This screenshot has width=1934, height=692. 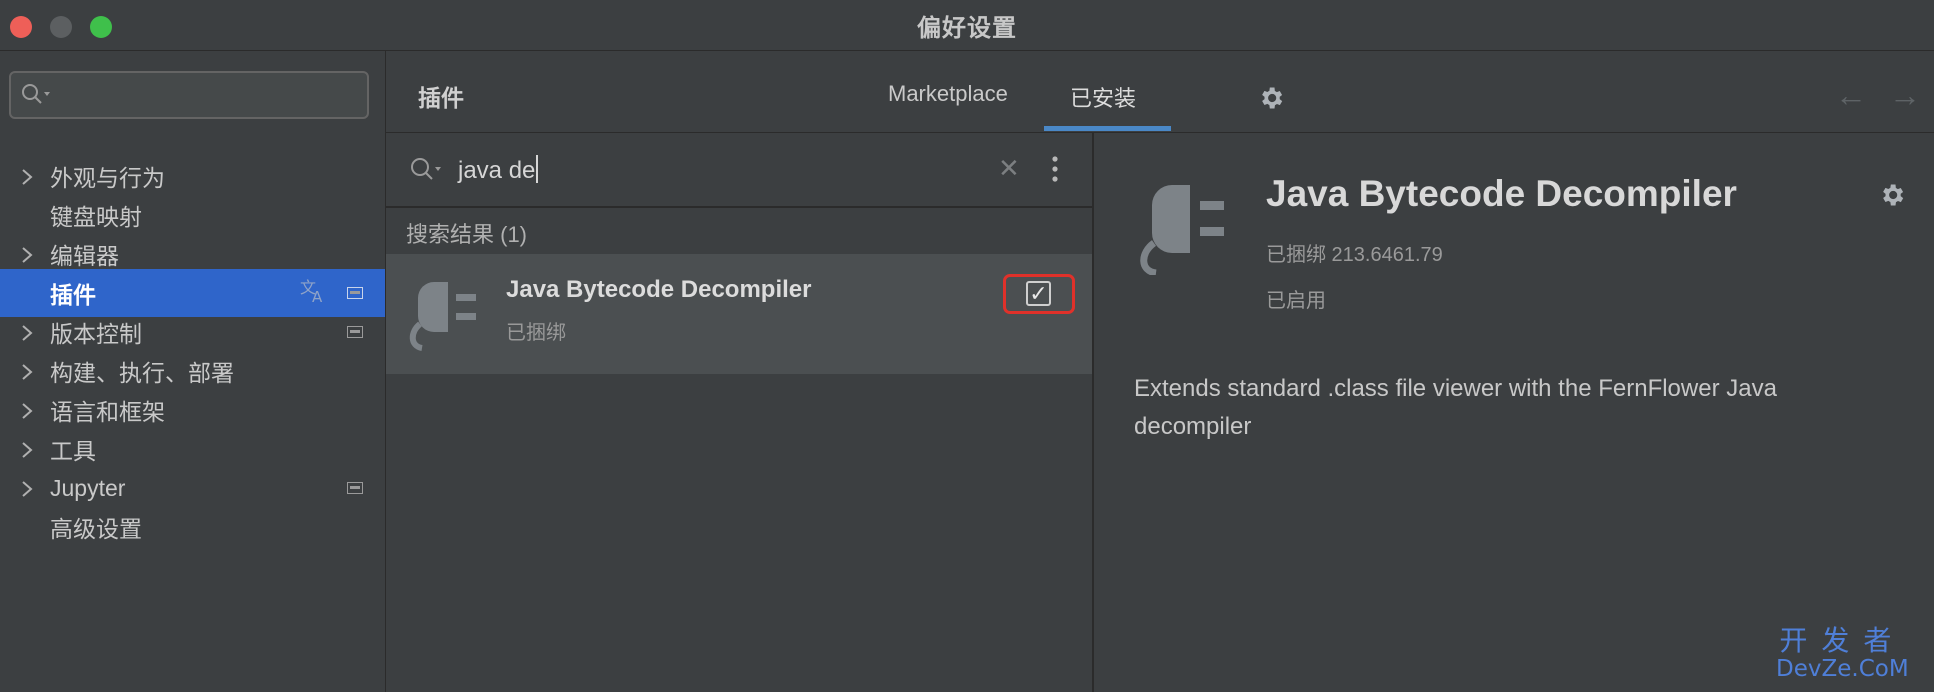 I want to click on more-options-icon, so click(x=1055, y=171).